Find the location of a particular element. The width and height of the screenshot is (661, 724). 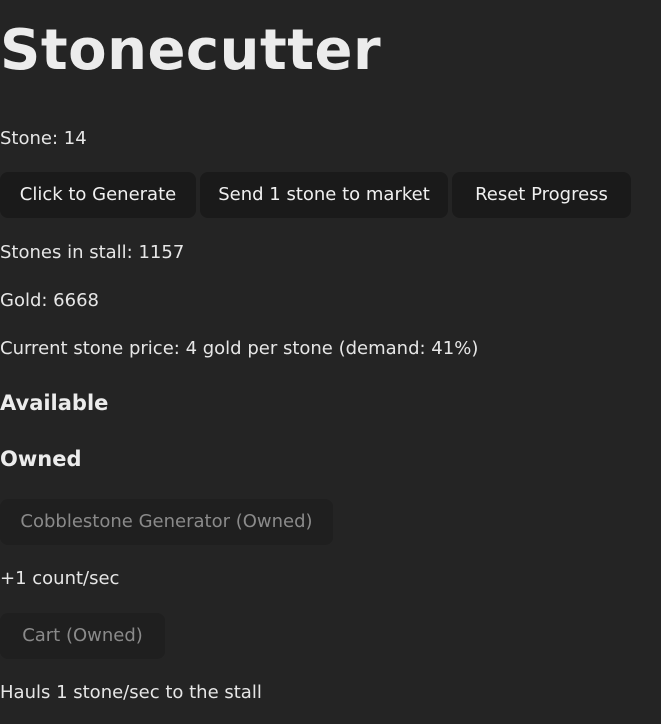

page-title: Stonecutter is located at coordinates (191, 50).